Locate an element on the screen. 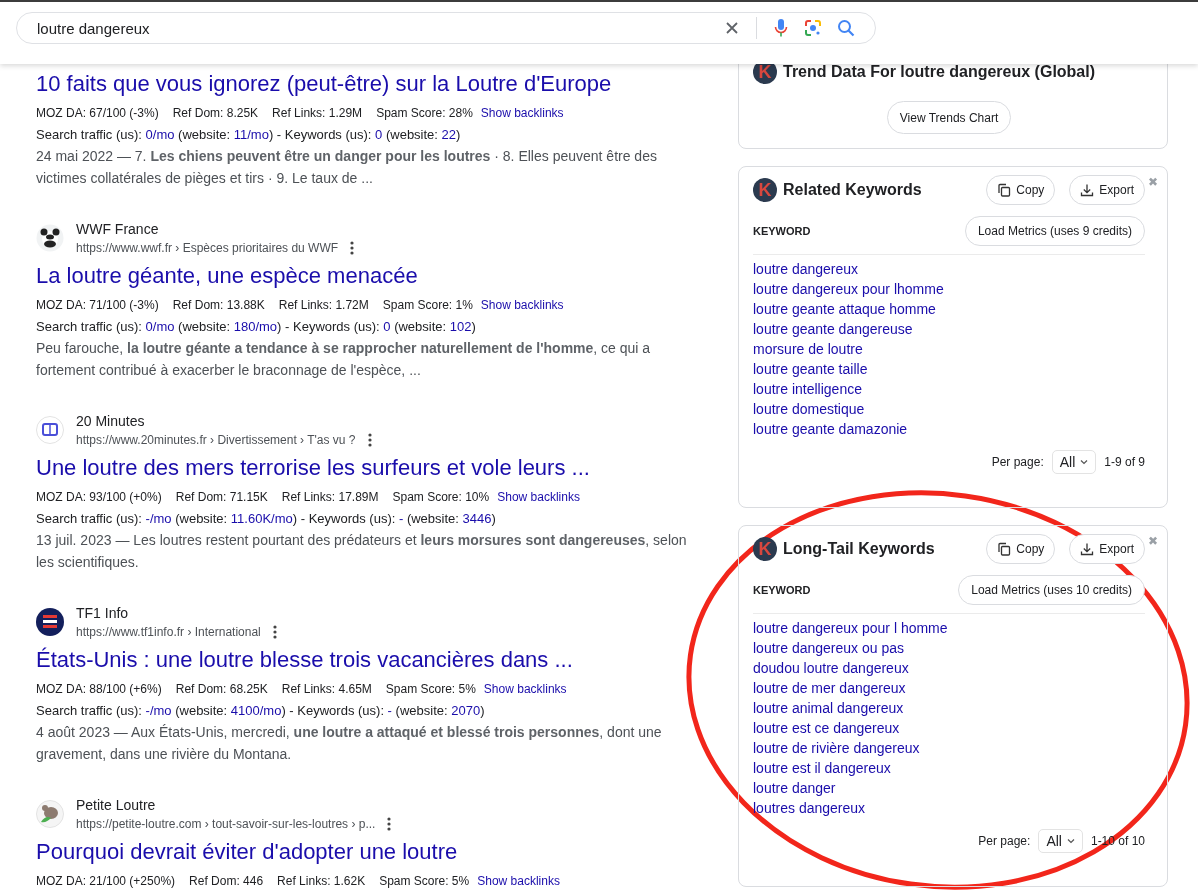 The image size is (1198, 895). traffic-line: Search traffic (us): -/mo (website: 11.60K/mo) - Keywords (us): - (website: 3446) is located at coordinates (266, 519).